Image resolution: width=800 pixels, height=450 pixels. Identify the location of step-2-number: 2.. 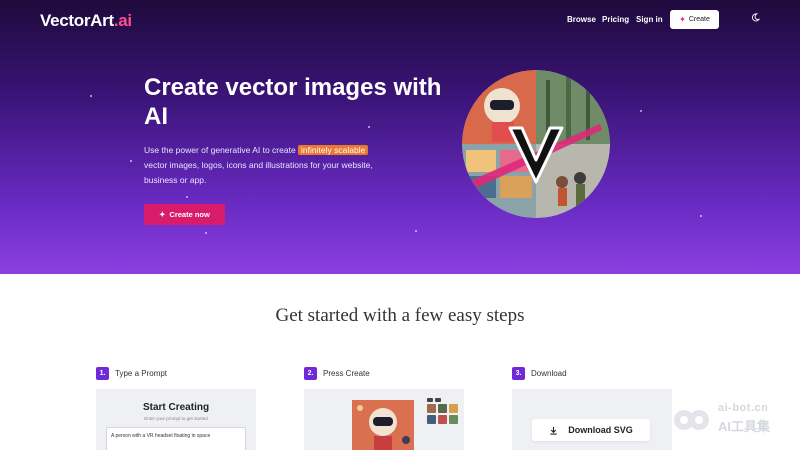
(310, 373).